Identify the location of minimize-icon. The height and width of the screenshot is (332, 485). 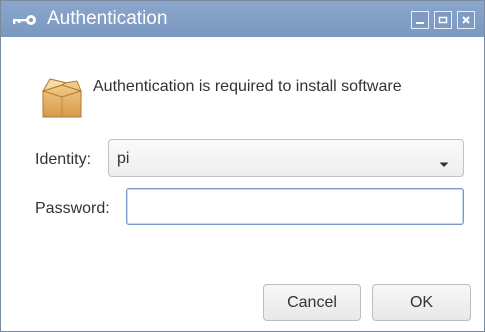
(420, 23).